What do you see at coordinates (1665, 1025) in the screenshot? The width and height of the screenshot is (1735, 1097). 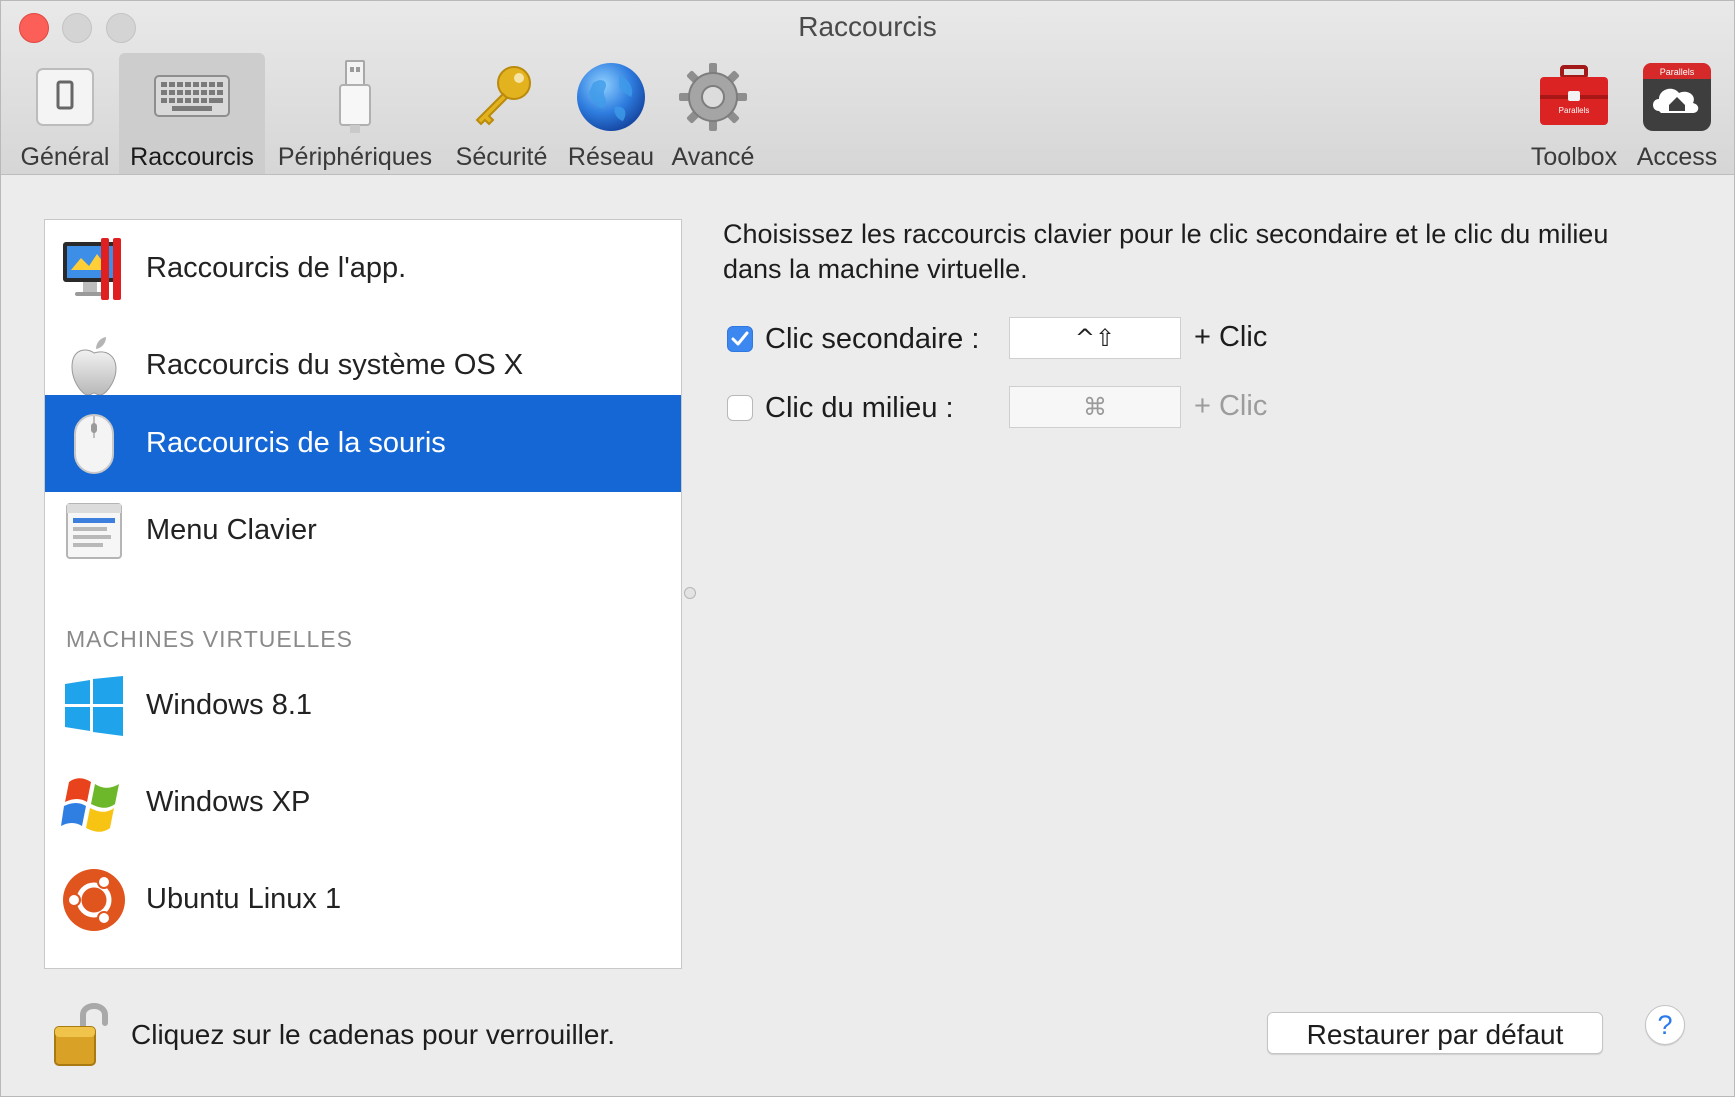 I see `help-button: ?` at bounding box center [1665, 1025].